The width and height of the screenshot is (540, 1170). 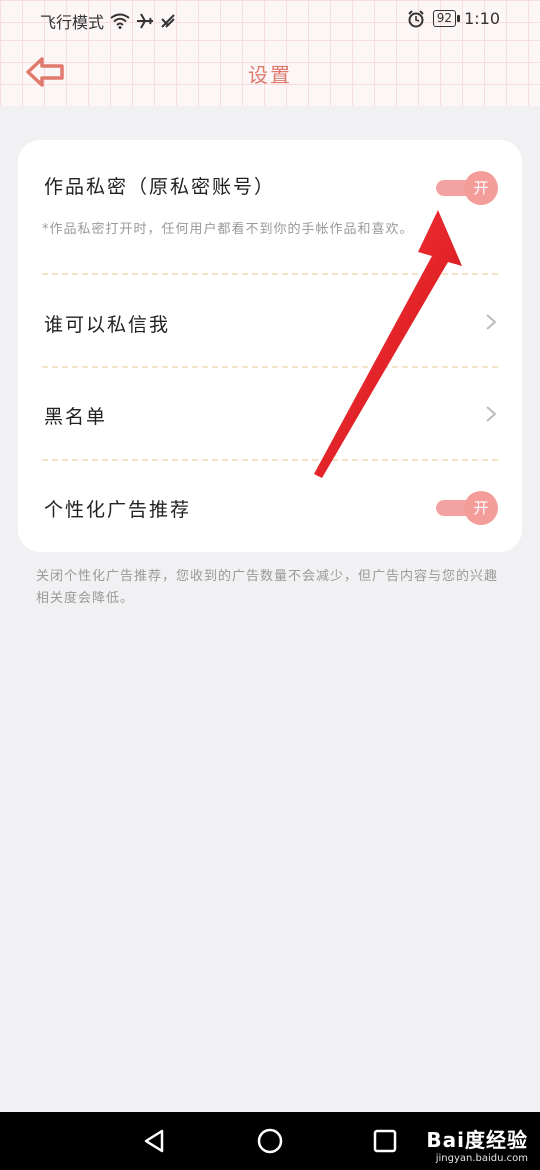 I want to click on home-circle-icon, so click(x=270, y=1141).